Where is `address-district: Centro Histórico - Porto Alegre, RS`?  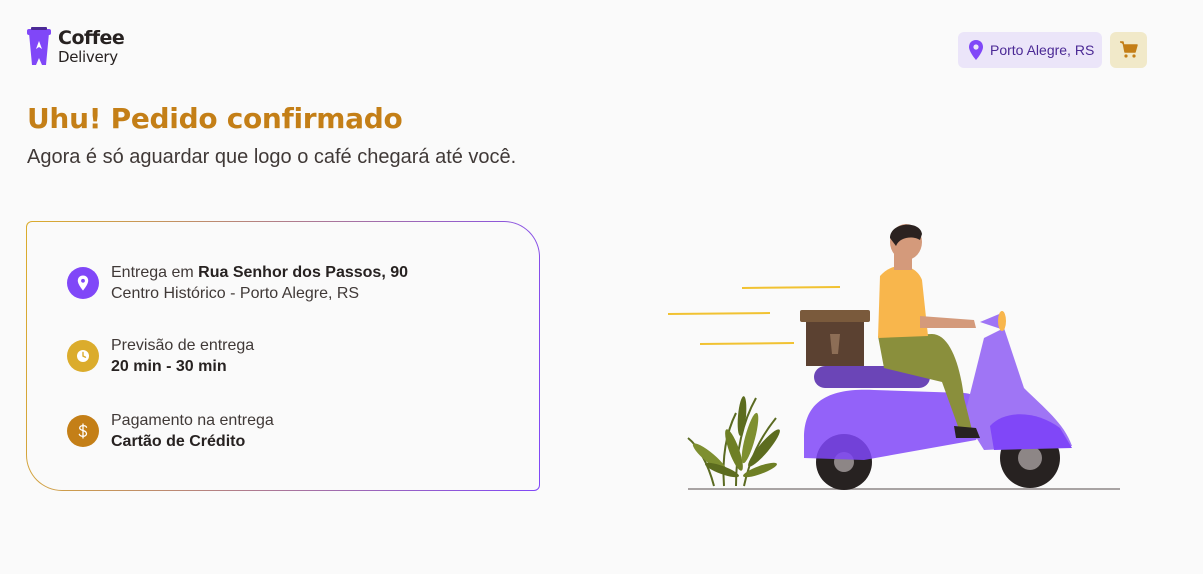 address-district: Centro Histórico - Porto Alegre, RS is located at coordinates (235, 293).